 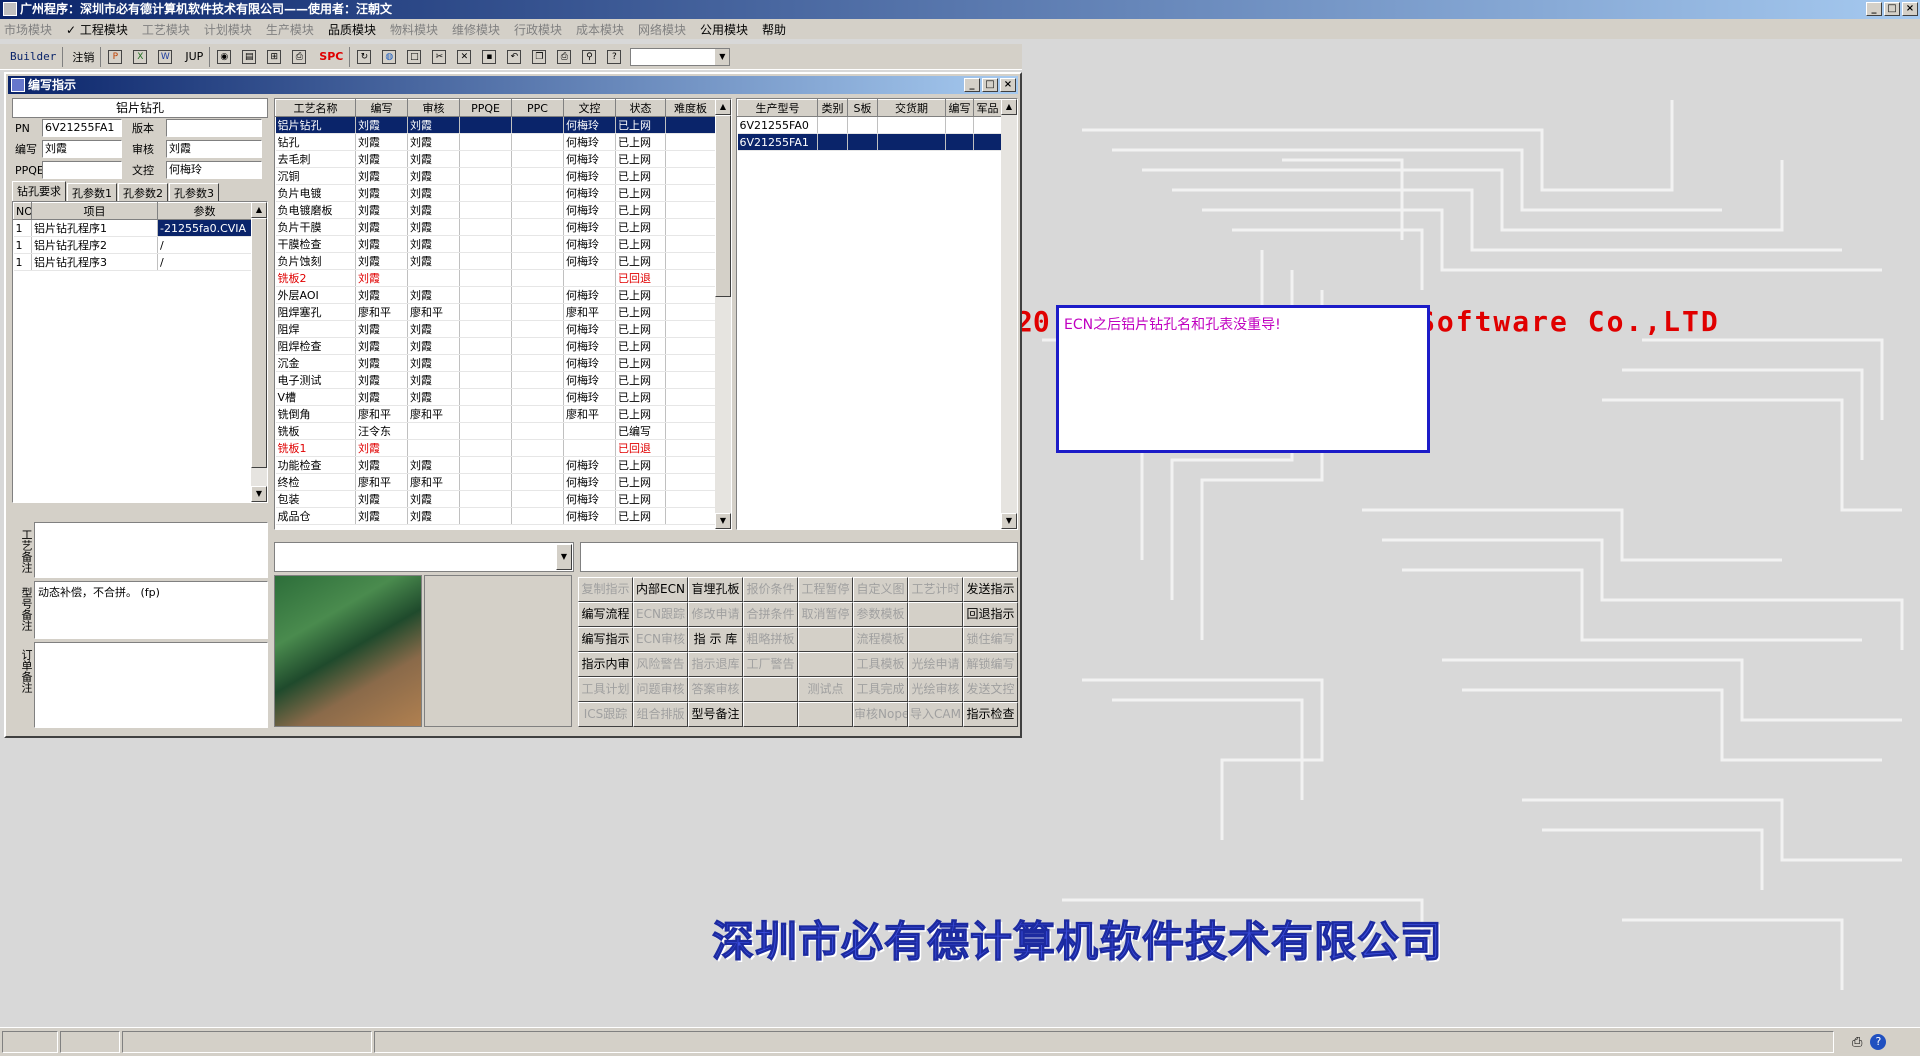 I want to click on menu-common: 公用模块, so click(x=724, y=29).